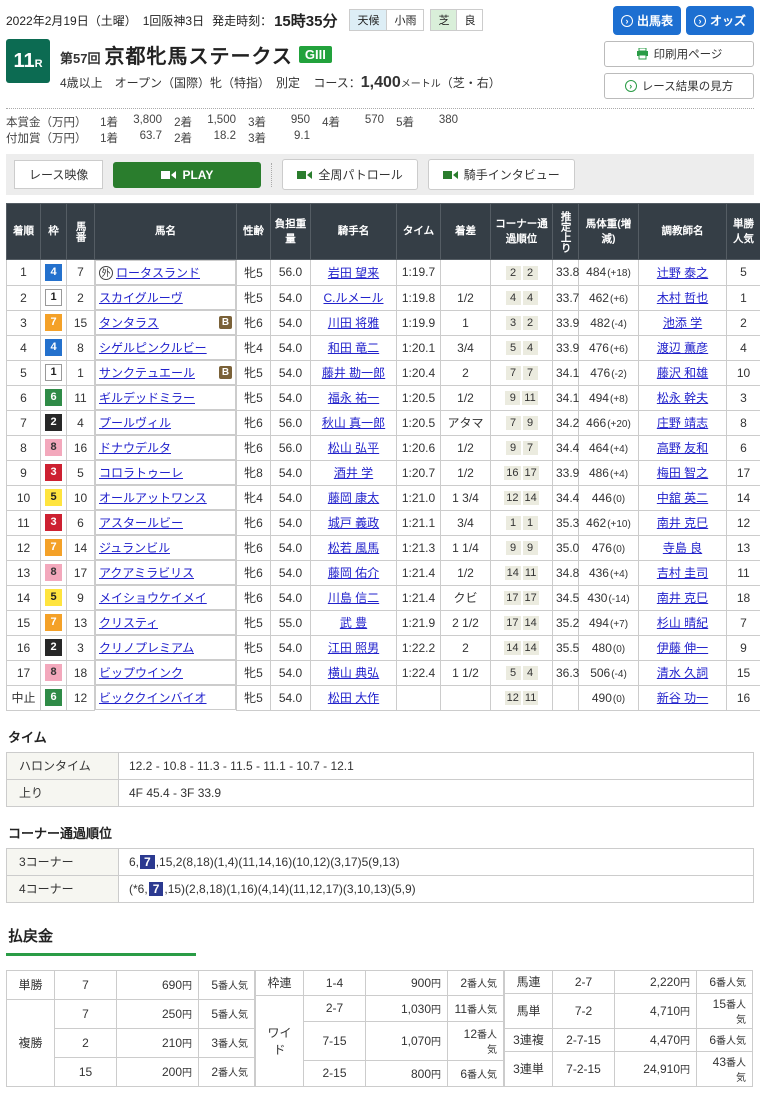 This screenshot has width=760, height=1097. Describe the element at coordinates (304, 175) in the screenshot. I see `video-camera-icon` at that location.